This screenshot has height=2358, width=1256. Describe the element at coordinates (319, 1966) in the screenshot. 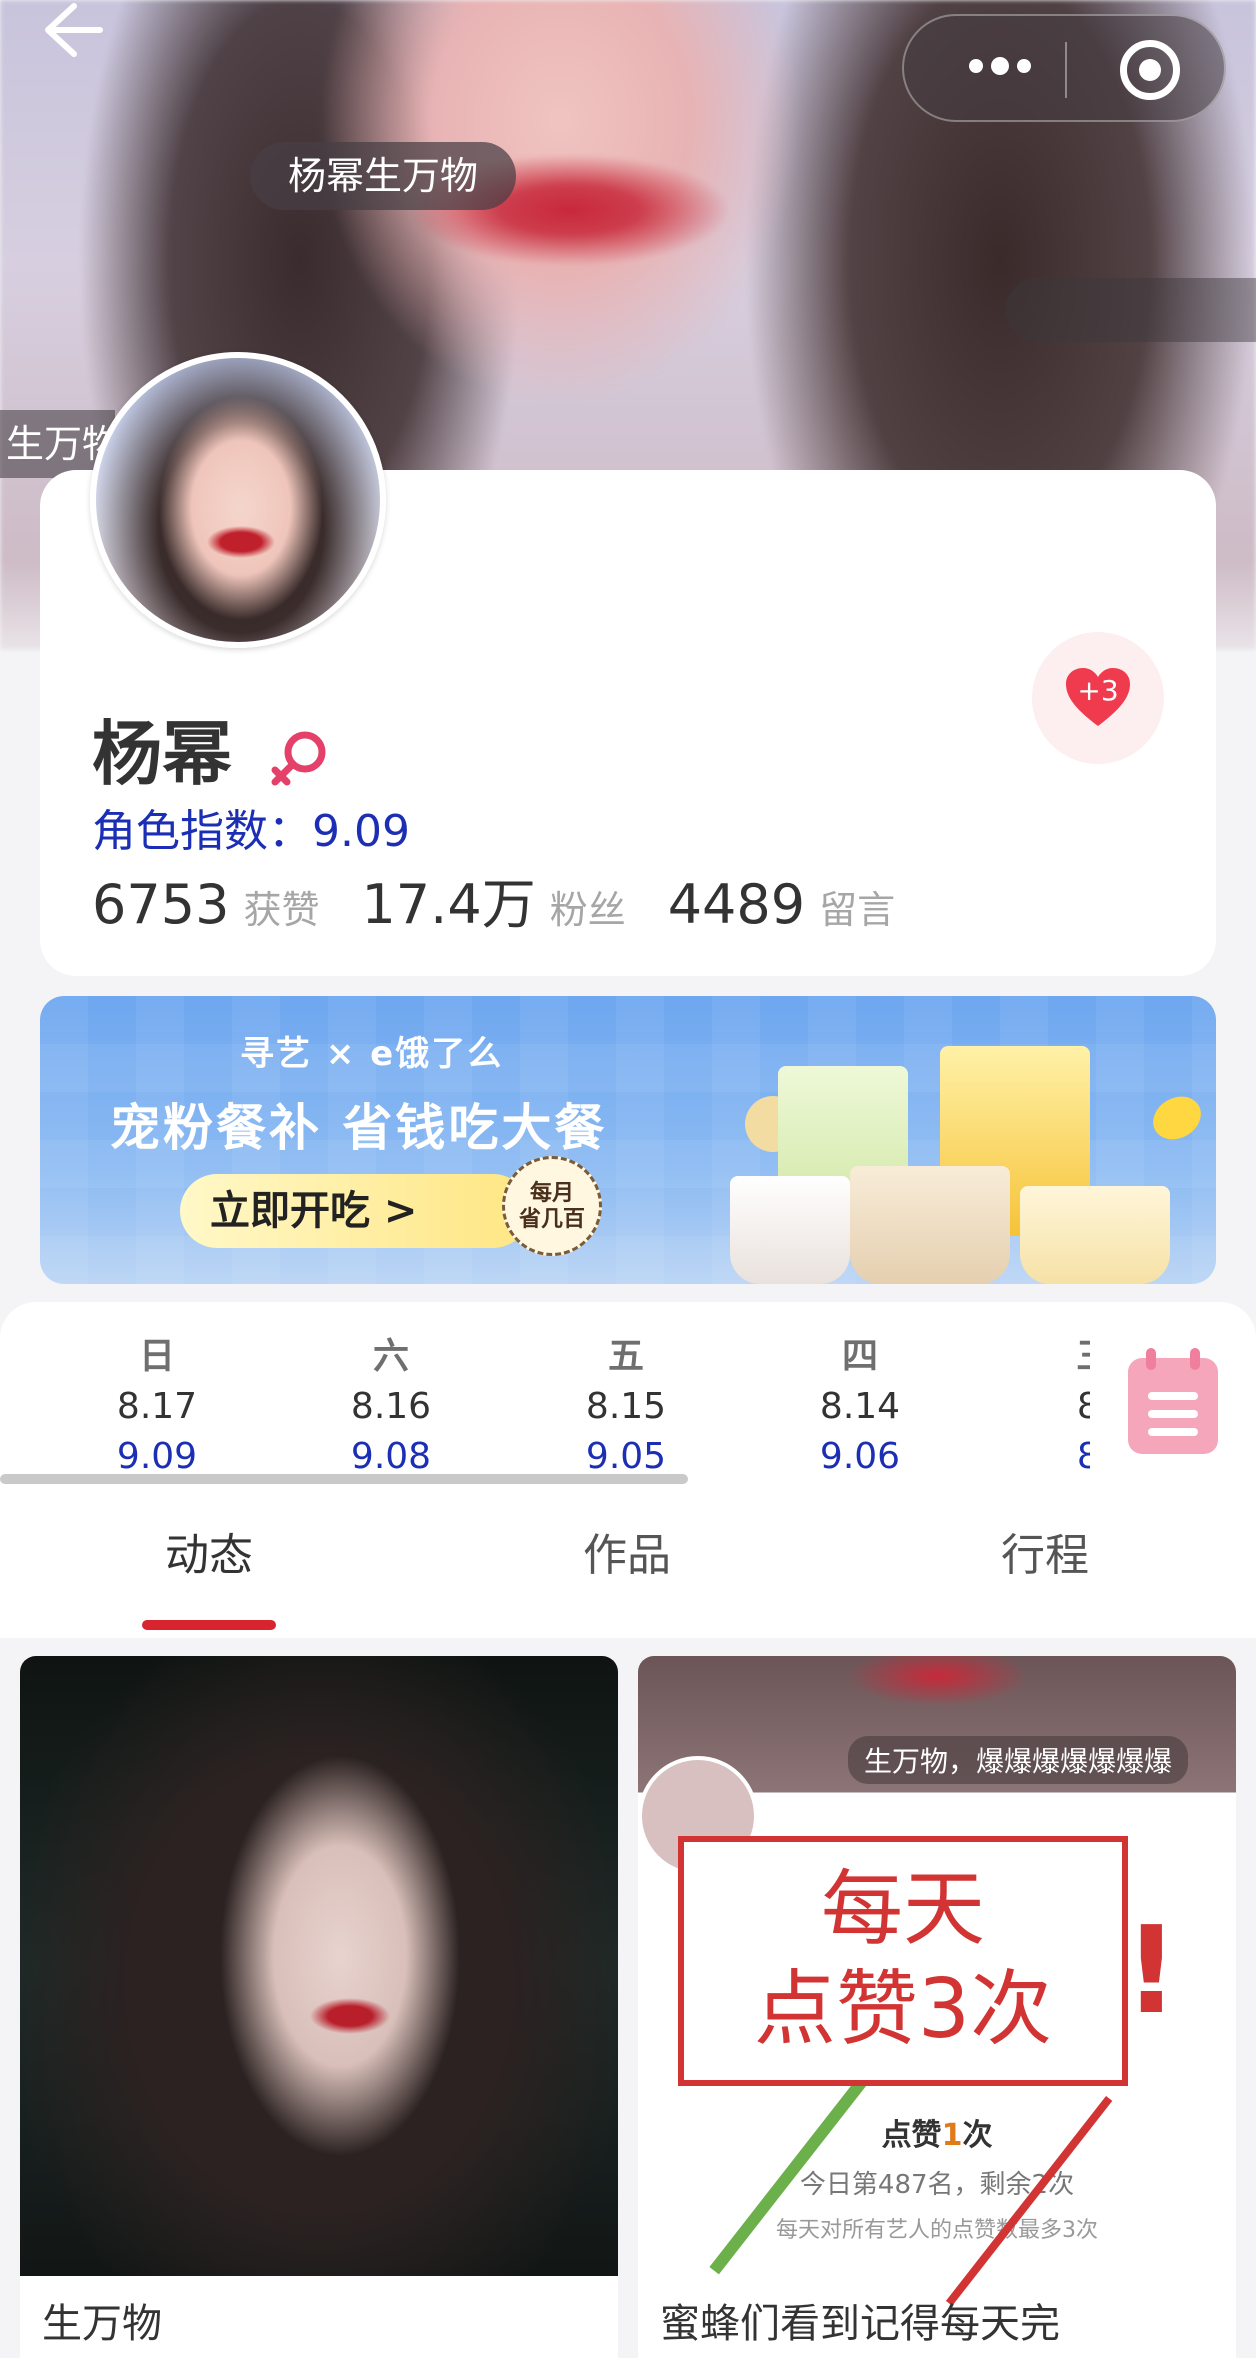

I see `feed-thumbnail` at that location.